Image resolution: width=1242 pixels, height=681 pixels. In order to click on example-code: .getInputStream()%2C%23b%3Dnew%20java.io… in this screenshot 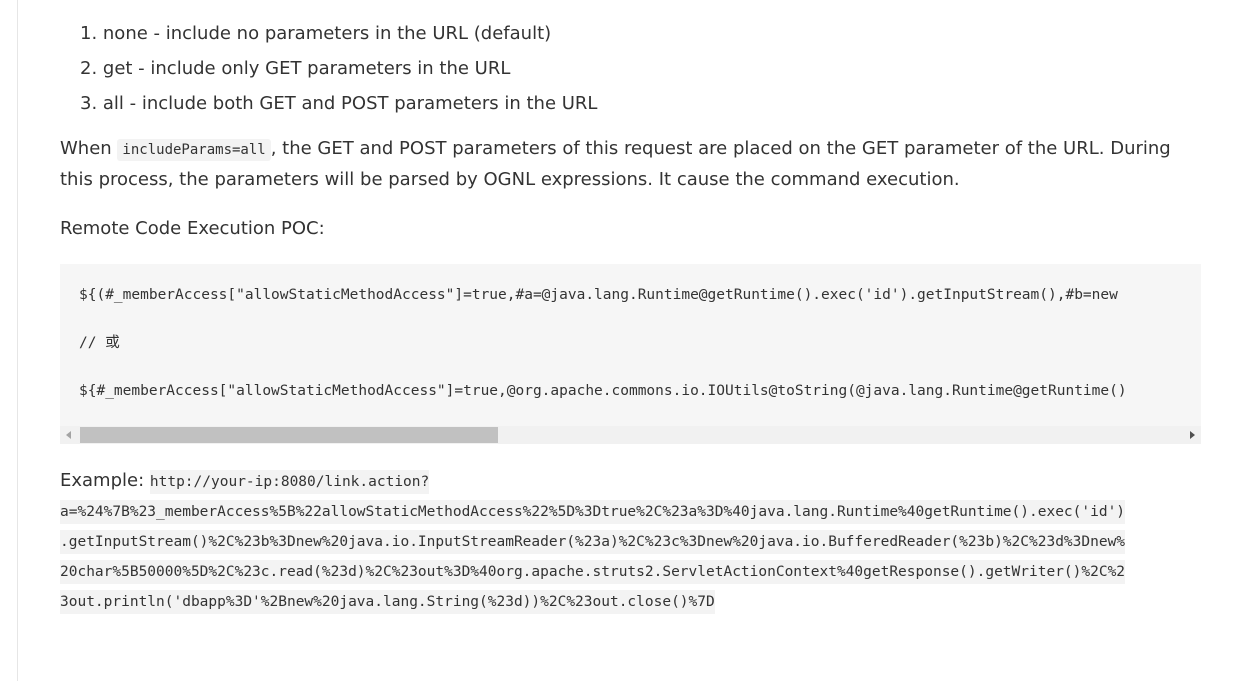, I will do `click(593, 542)`.